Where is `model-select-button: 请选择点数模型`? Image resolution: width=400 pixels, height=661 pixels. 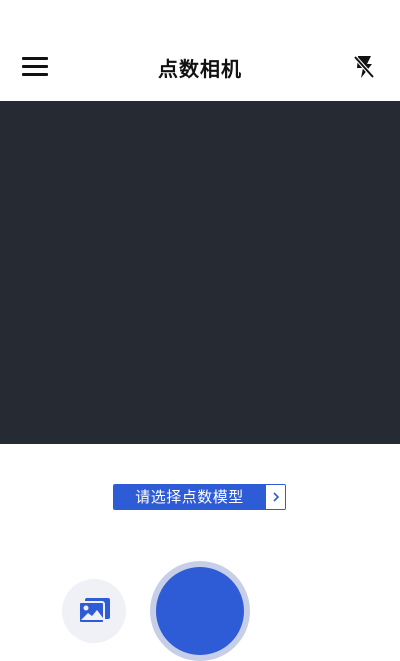
model-select-button: 请选择点数模型 is located at coordinates (199, 497).